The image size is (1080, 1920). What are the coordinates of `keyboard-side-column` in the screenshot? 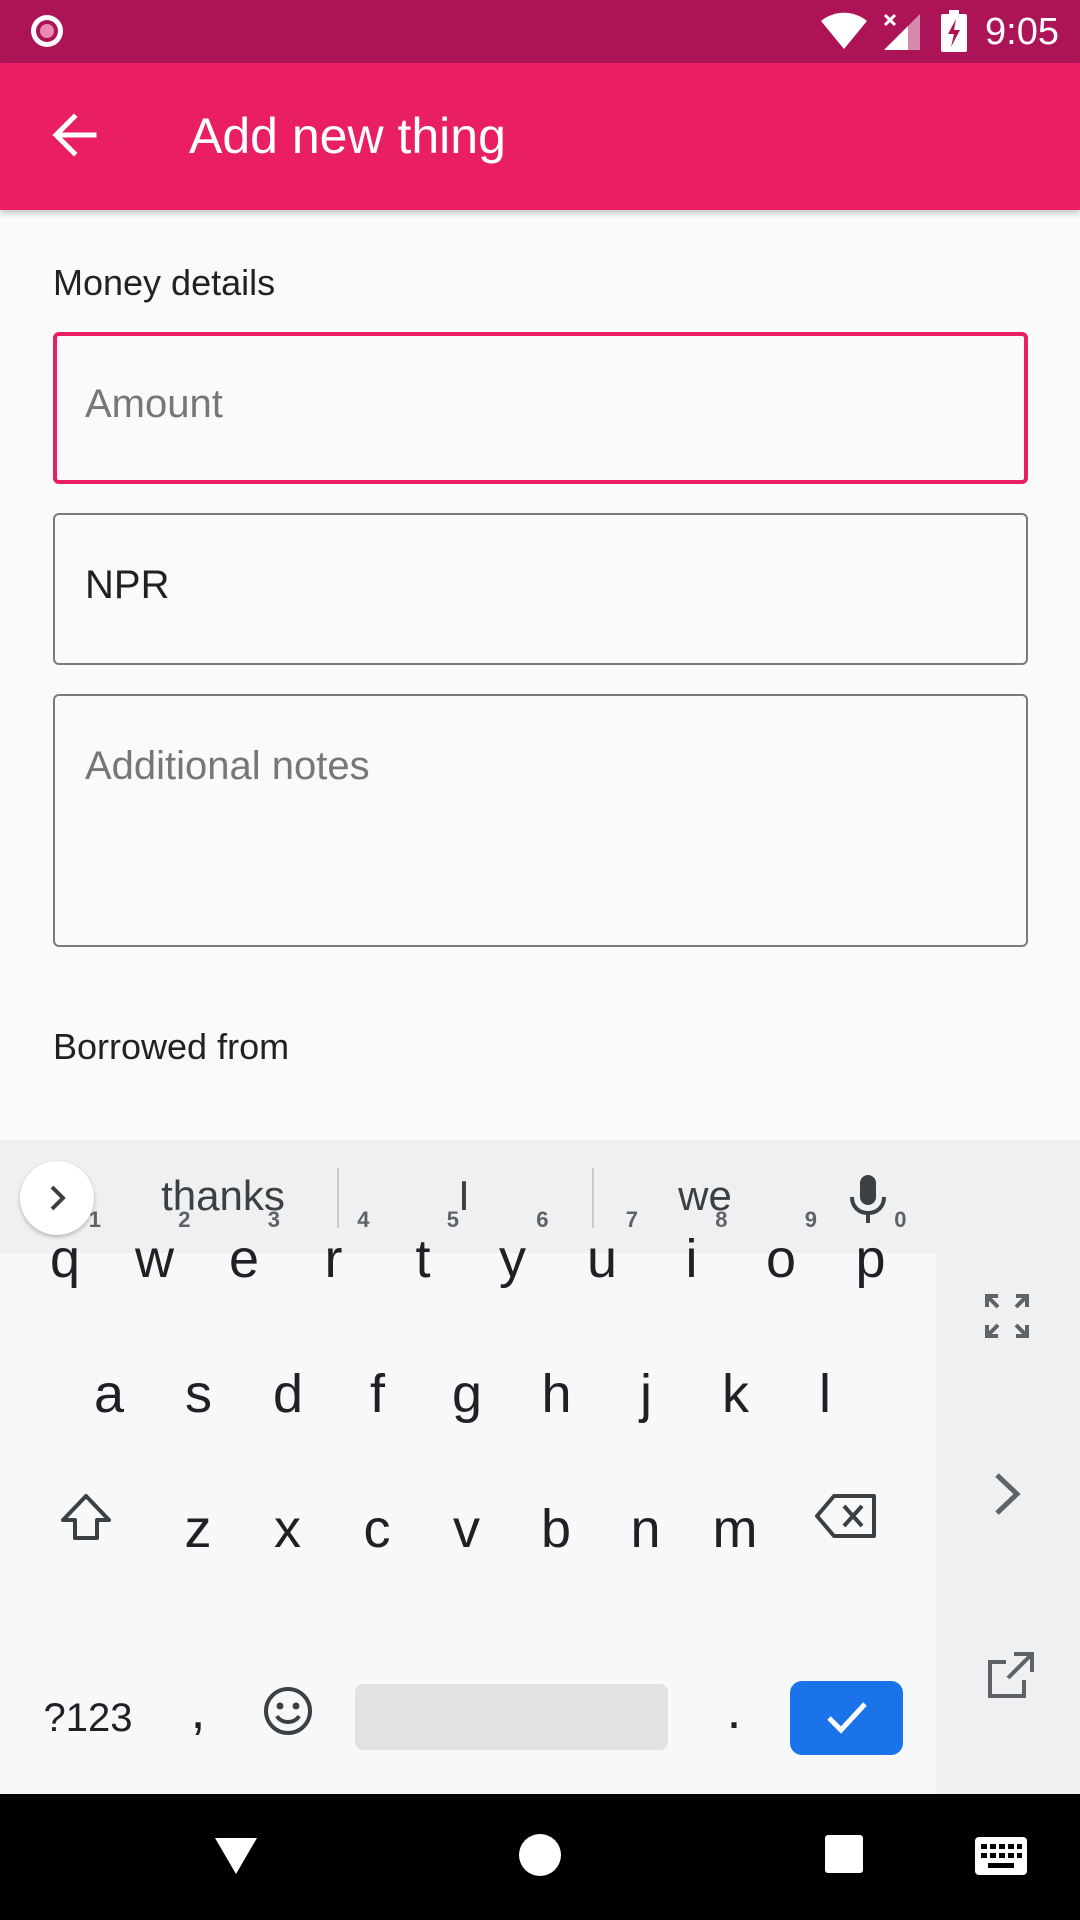 It's located at (1008, 1467).